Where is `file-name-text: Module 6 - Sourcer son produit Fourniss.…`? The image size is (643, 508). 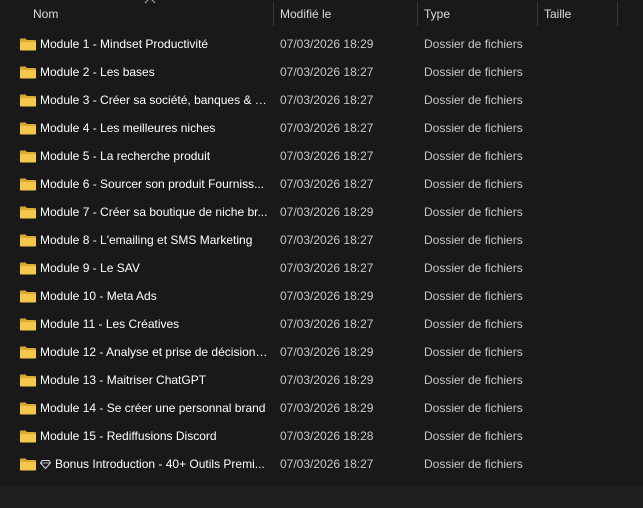
file-name-text: Module 6 - Sourcer son produit Fourniss.… is located at coordinates (152, 184).